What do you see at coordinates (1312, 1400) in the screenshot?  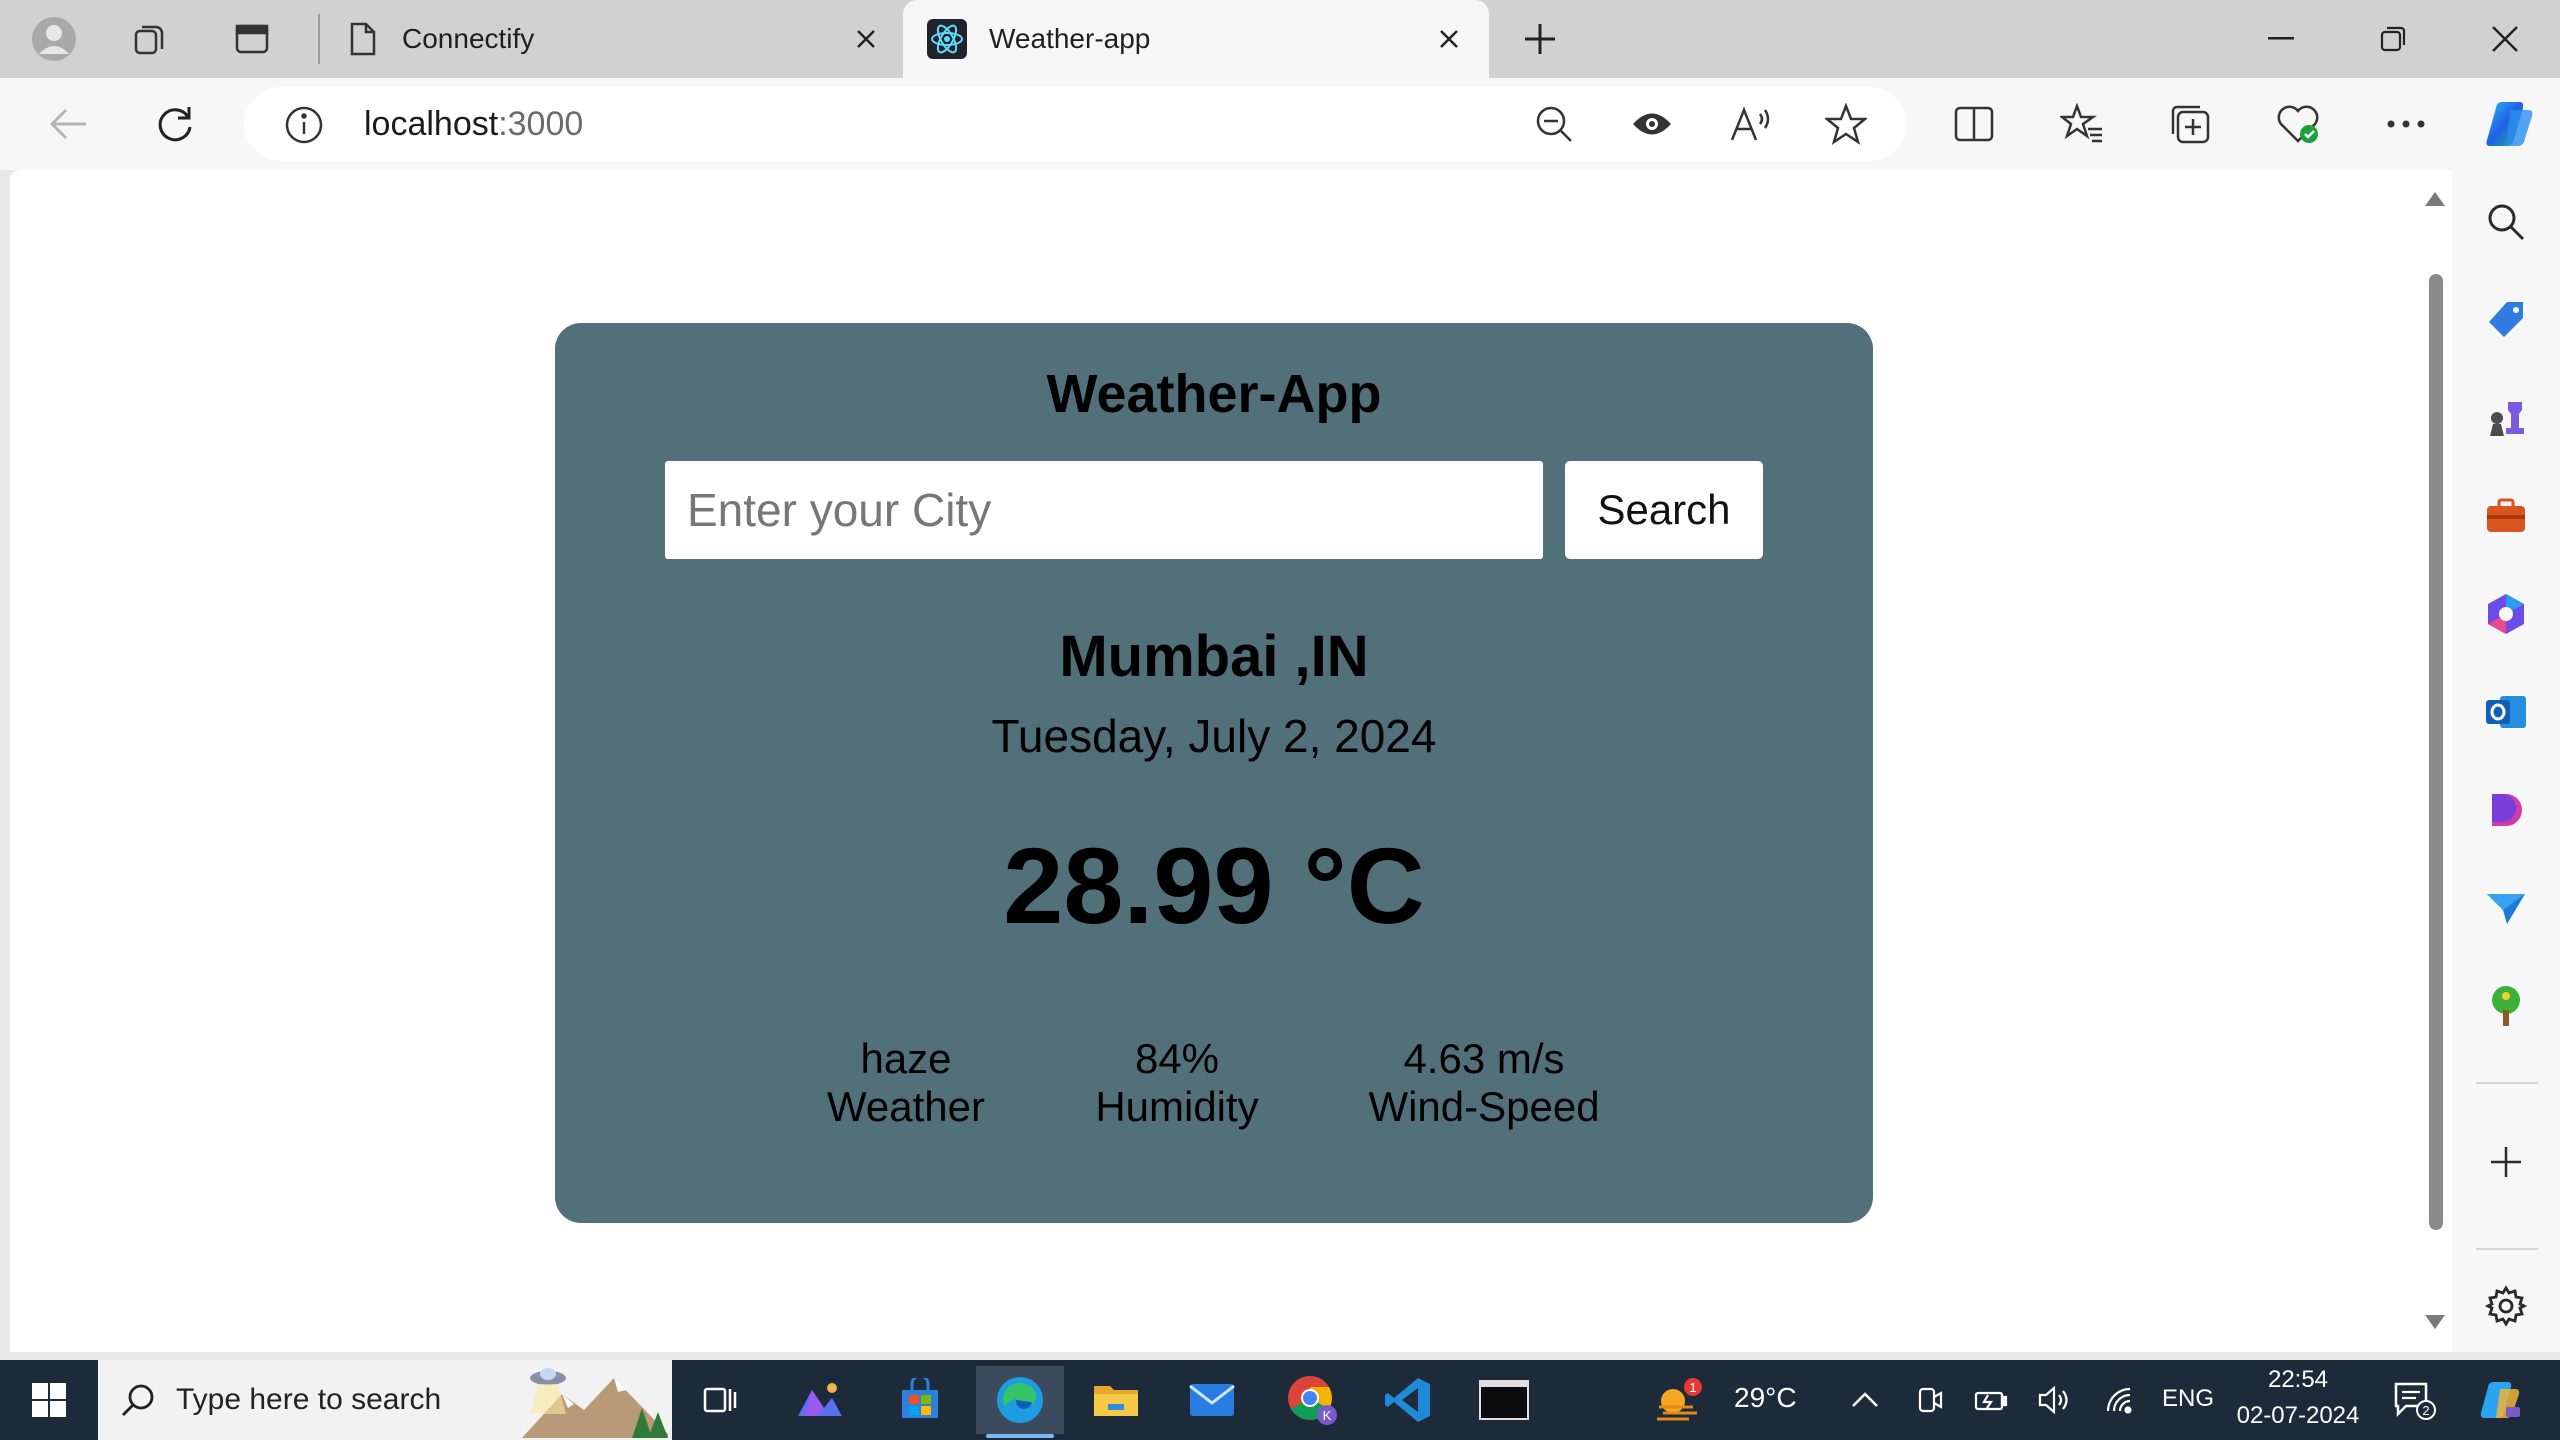 I see `chrome-browser-icon: K` at bounding box center [1312, 1400].